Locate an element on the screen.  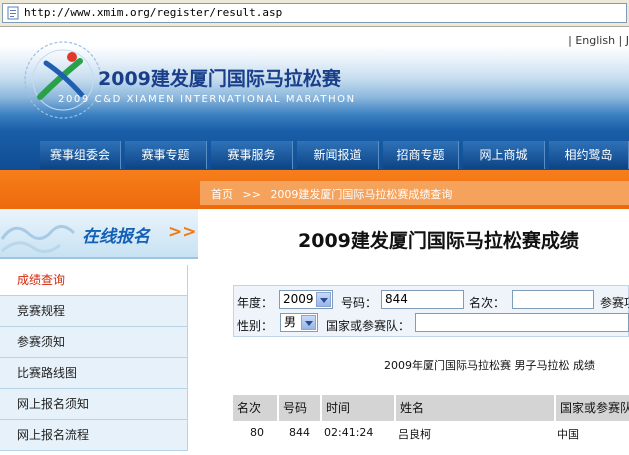
address-bar: http://www.xmim.org/register/result.asp is located at coordinates (314, 13).